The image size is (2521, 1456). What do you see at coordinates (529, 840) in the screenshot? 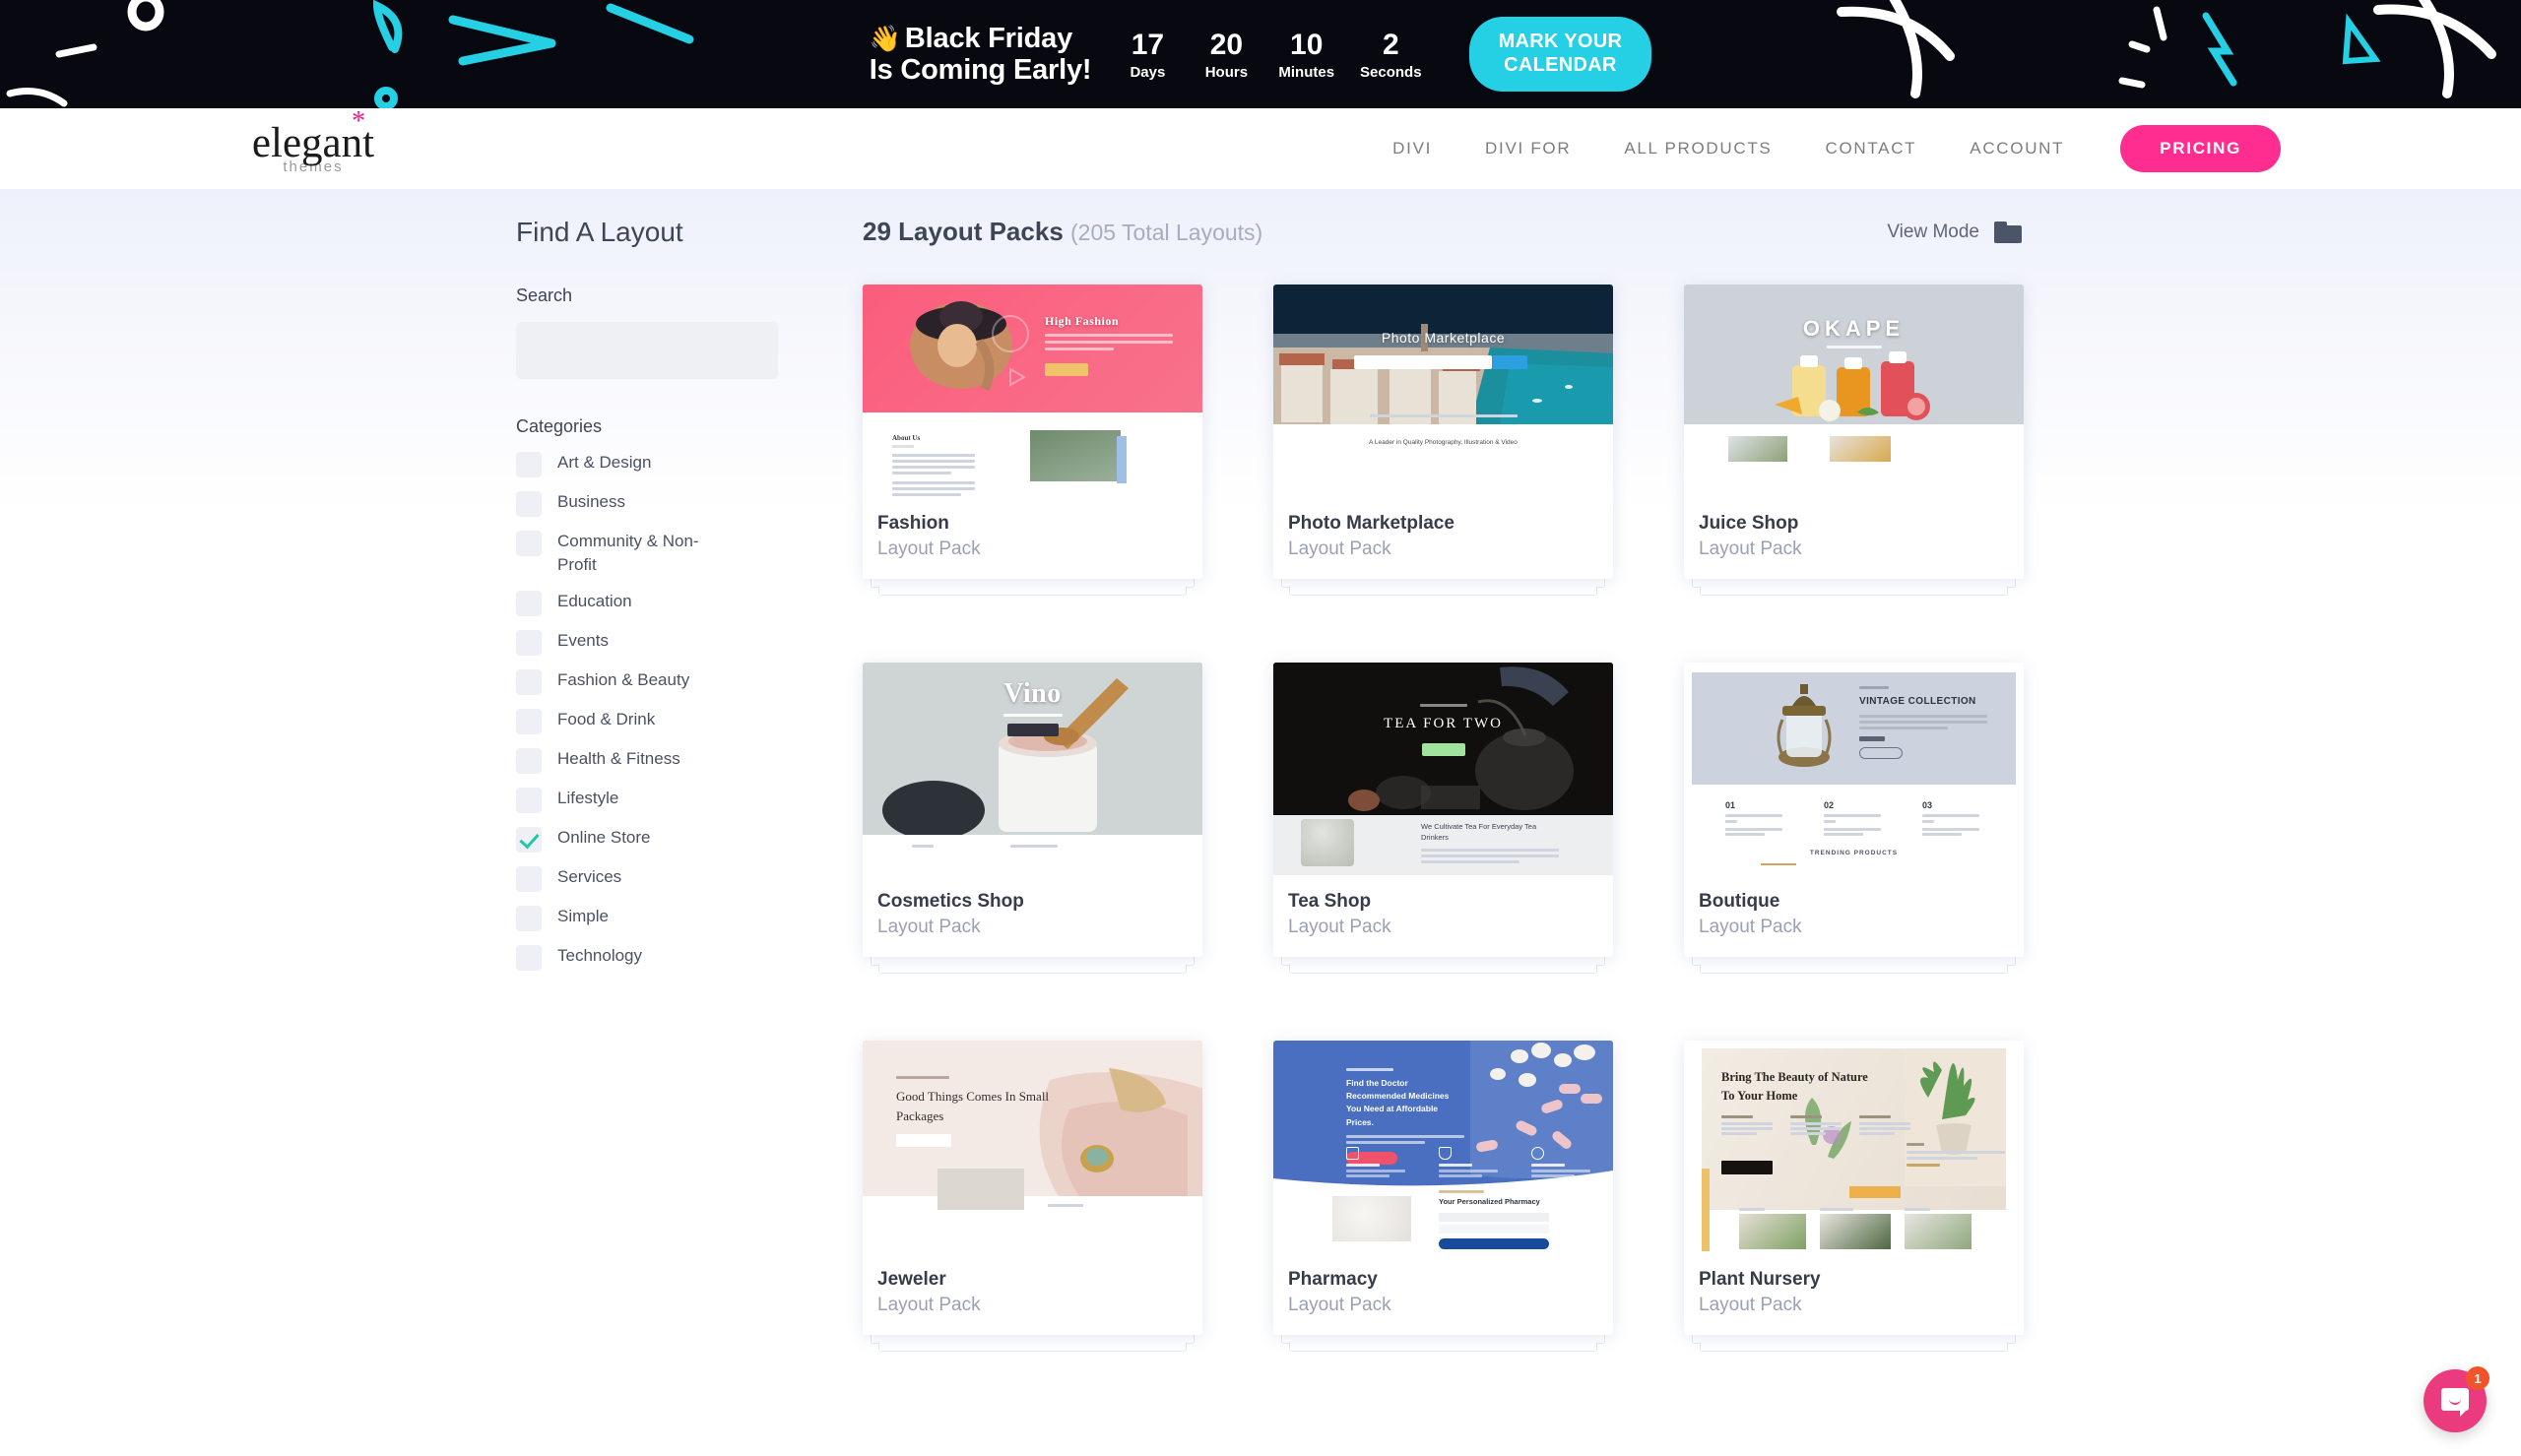
I see `checkbox-checked-icon` at bounding box center [529, 840].